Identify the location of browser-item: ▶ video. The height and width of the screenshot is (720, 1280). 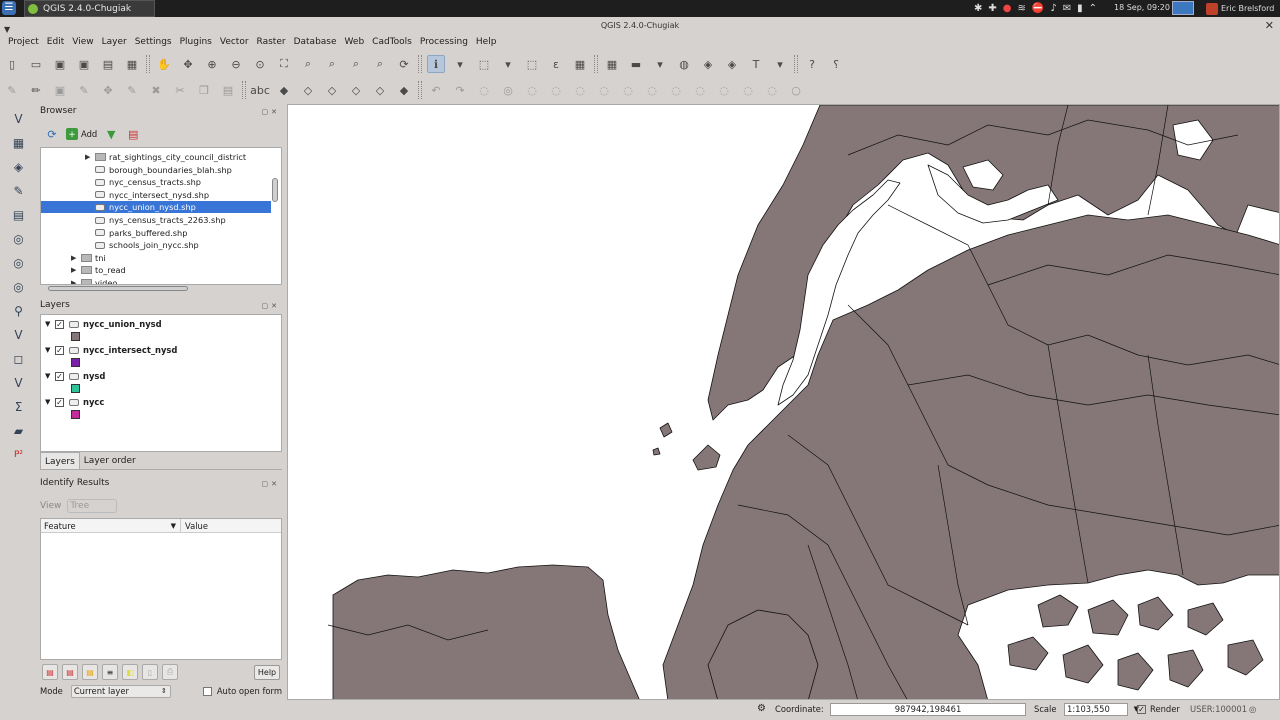
(79, 280).